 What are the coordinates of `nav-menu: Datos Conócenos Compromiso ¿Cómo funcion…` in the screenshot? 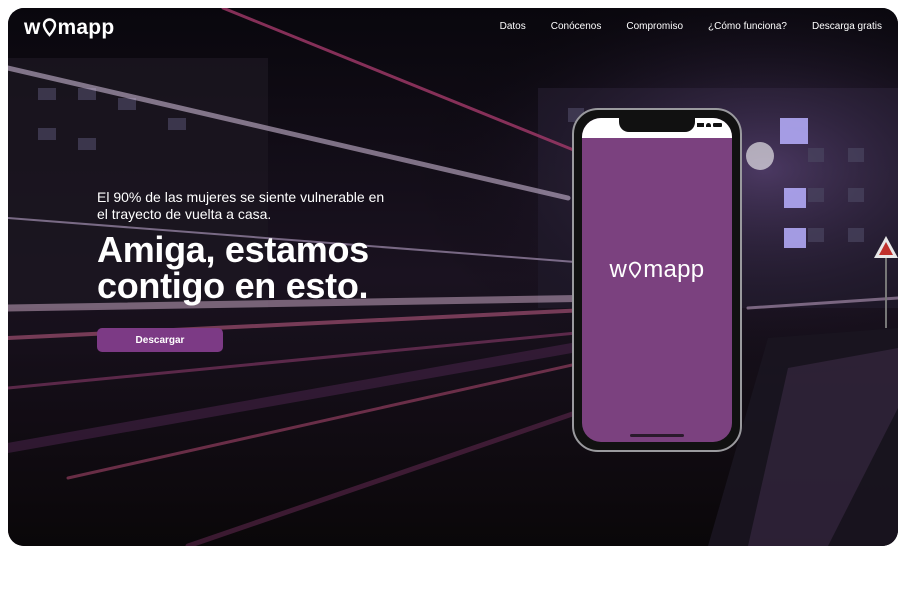 It's located at (691, 26).